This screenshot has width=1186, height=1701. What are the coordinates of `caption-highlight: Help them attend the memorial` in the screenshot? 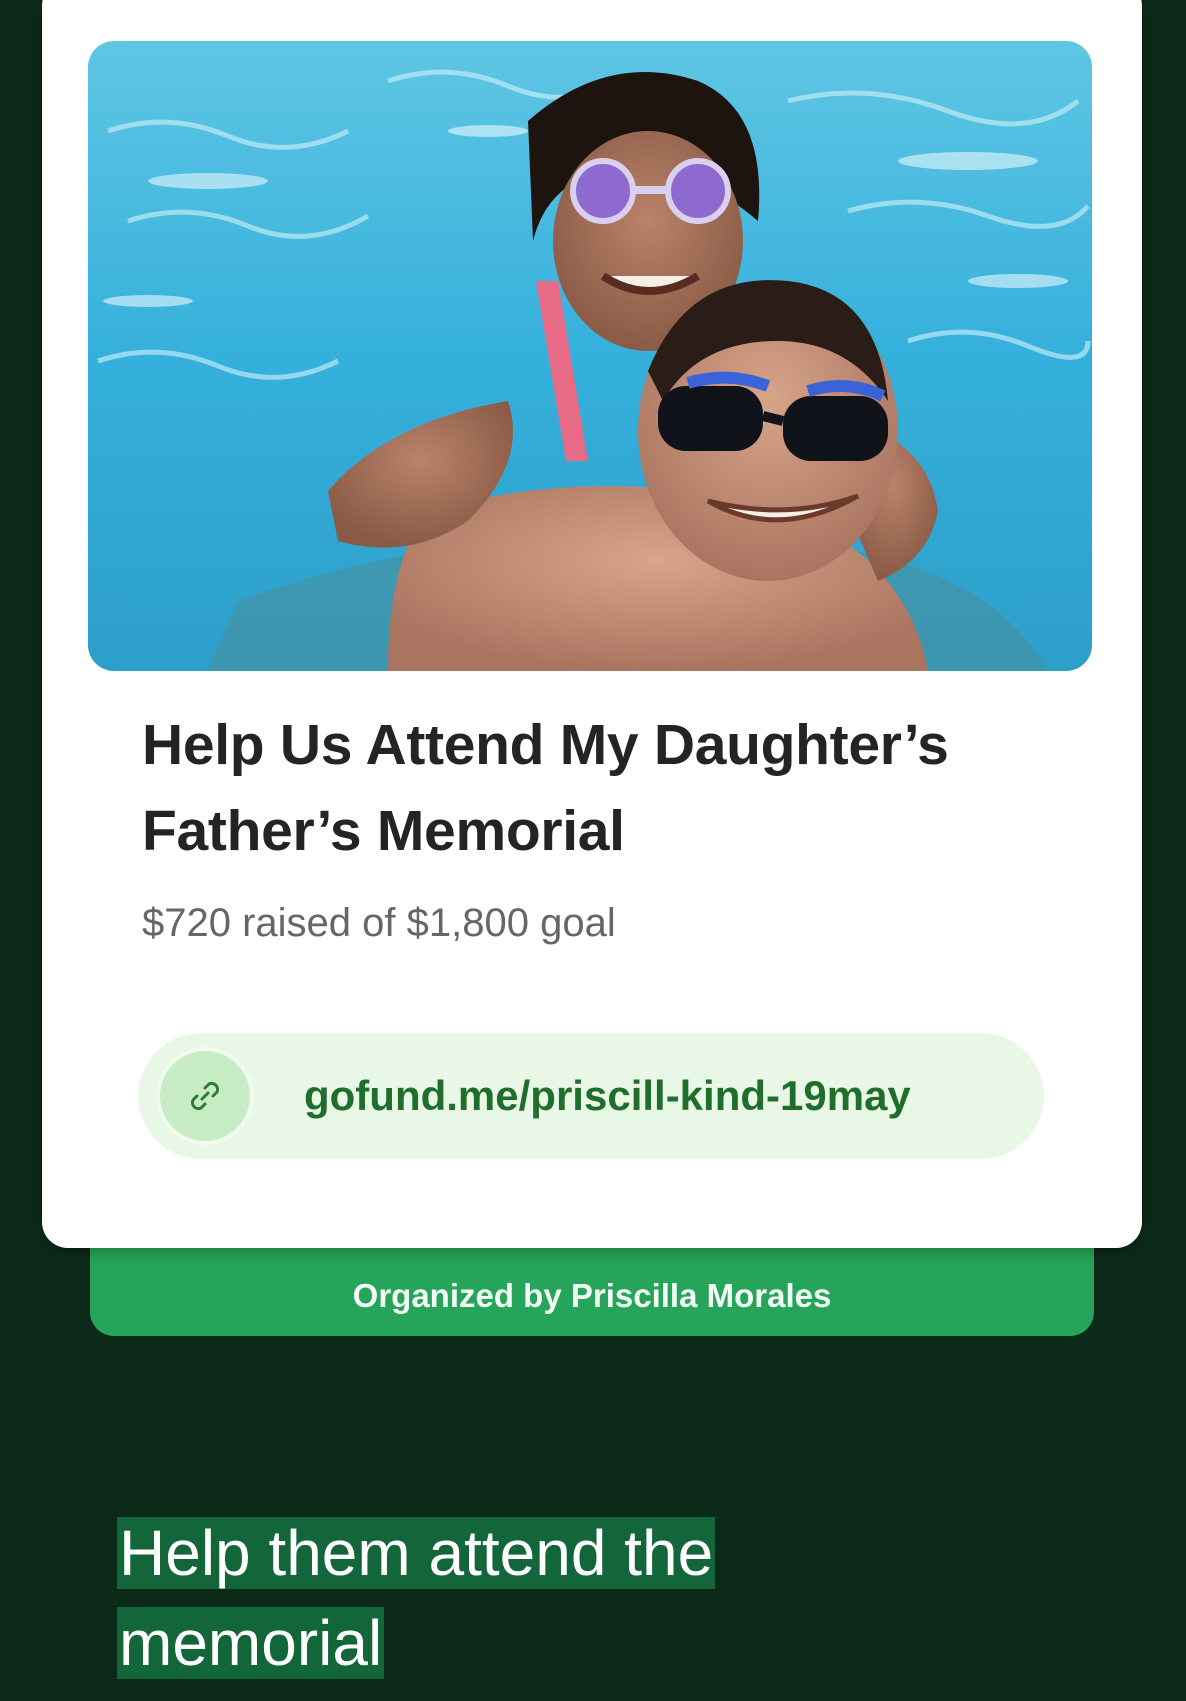 It's located at (416, 1598).